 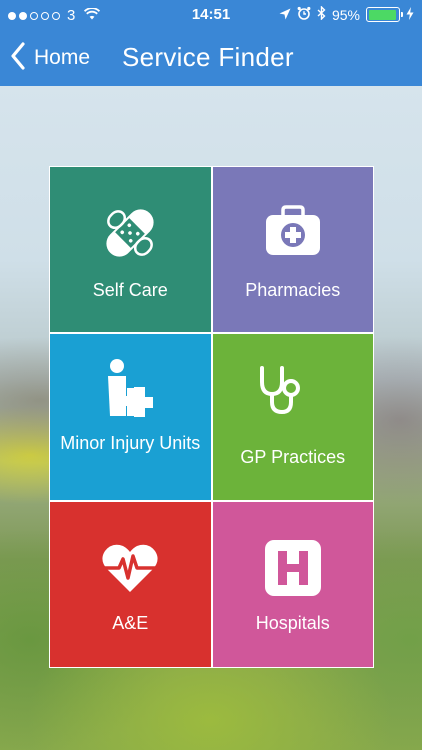 What do you see at coordinates (292, 622) in the screenshot?
I see `tile-label: Hospitals` at bounding box center [292, 622].